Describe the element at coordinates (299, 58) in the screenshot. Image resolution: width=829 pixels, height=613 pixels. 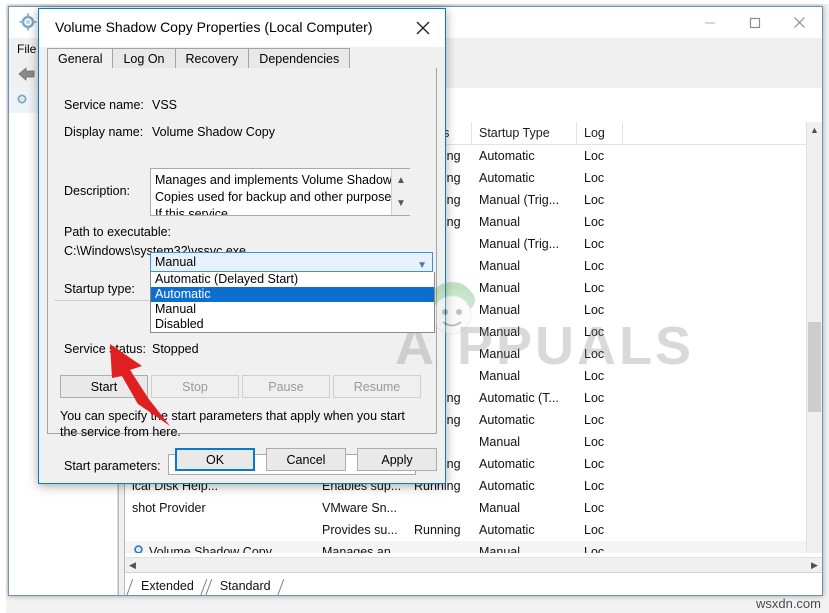
I see `tab-dependencies: Dependencies` at that location.